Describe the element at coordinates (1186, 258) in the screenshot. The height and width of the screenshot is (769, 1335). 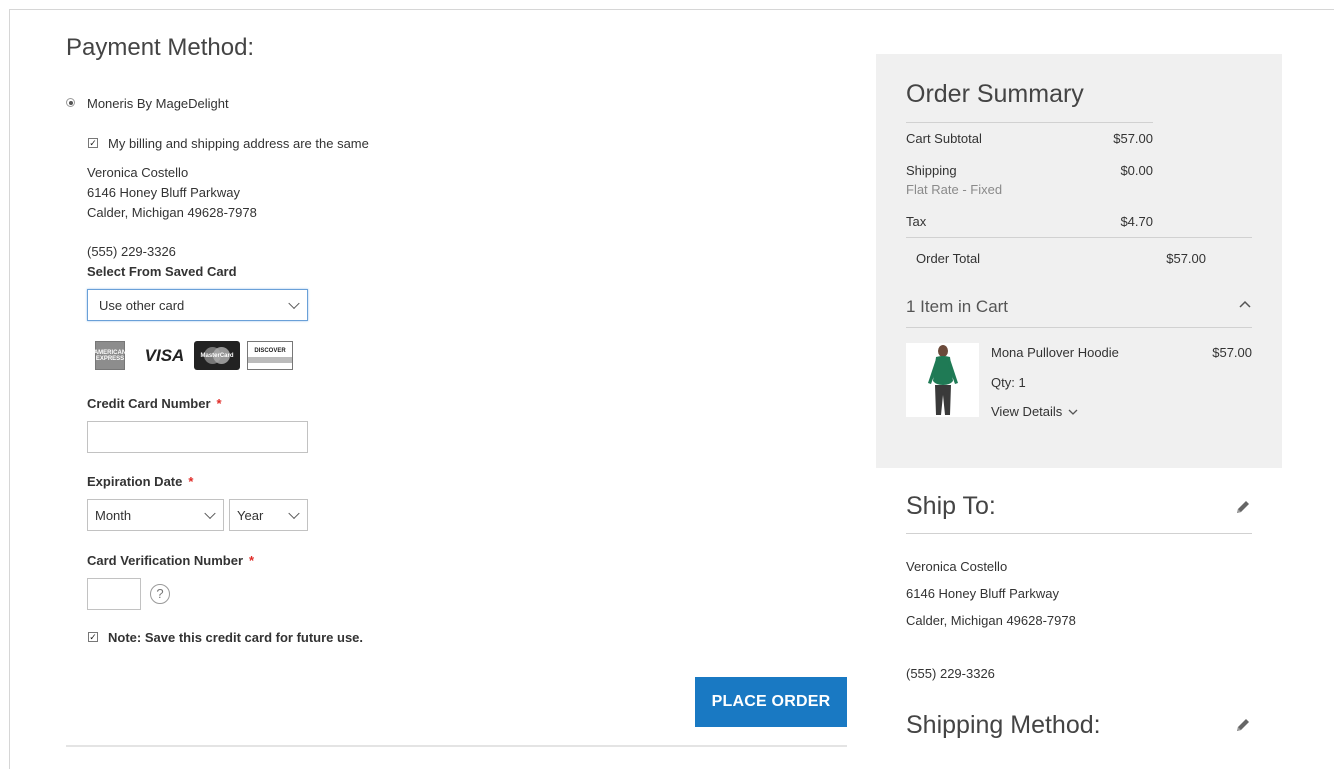
I see `order-total-value: $57.00` at that location.